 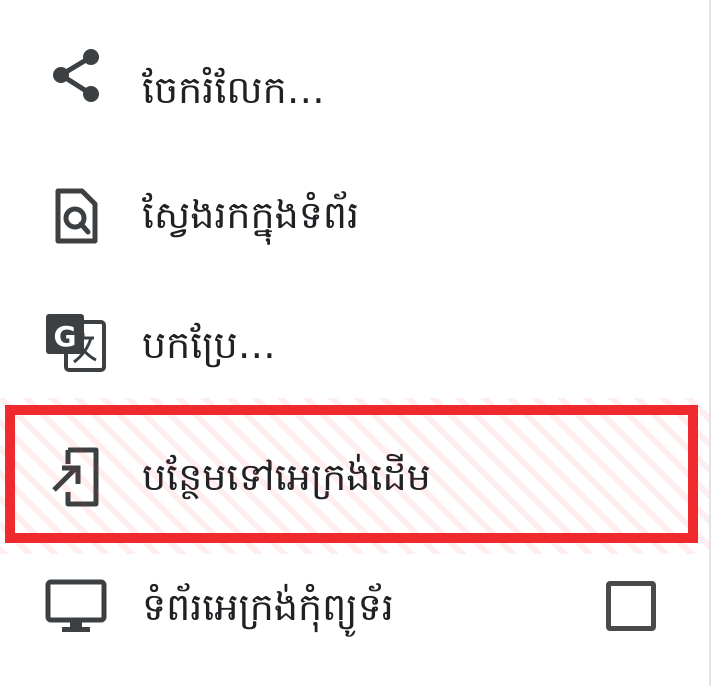 What do you see at coordinates (76, 216) in the screenshot?
I see `find-in-page-icon` at bounding box center [76, 216].